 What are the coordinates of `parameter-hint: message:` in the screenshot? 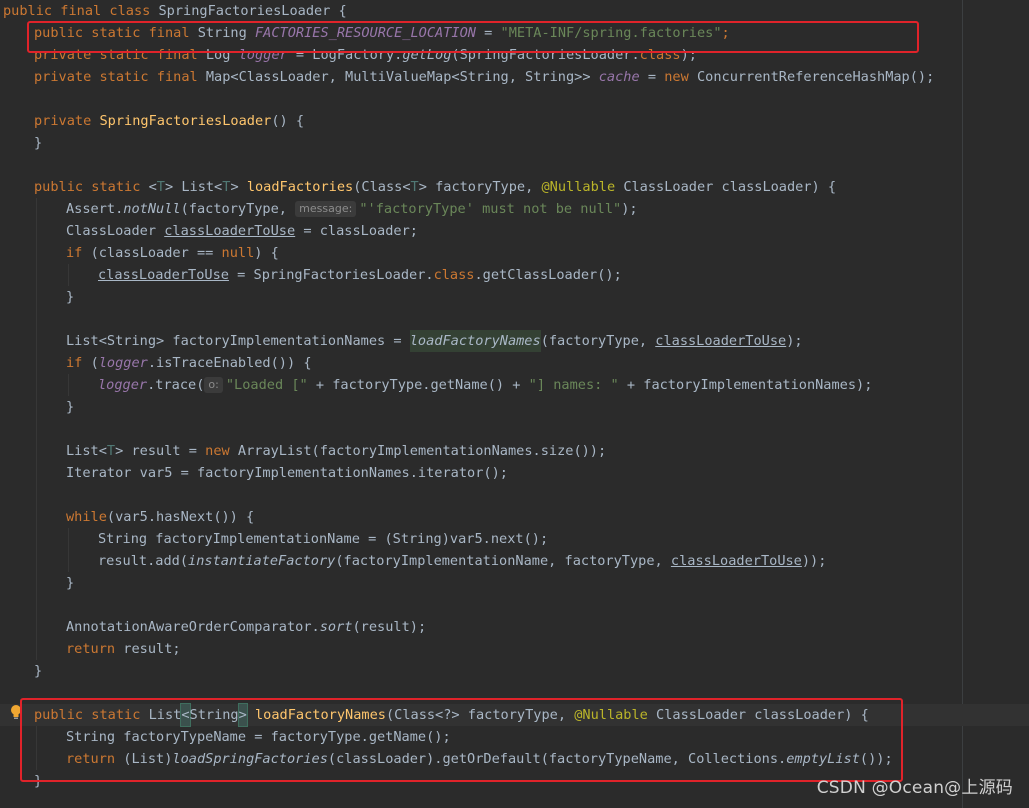 It's located at (326, 209).